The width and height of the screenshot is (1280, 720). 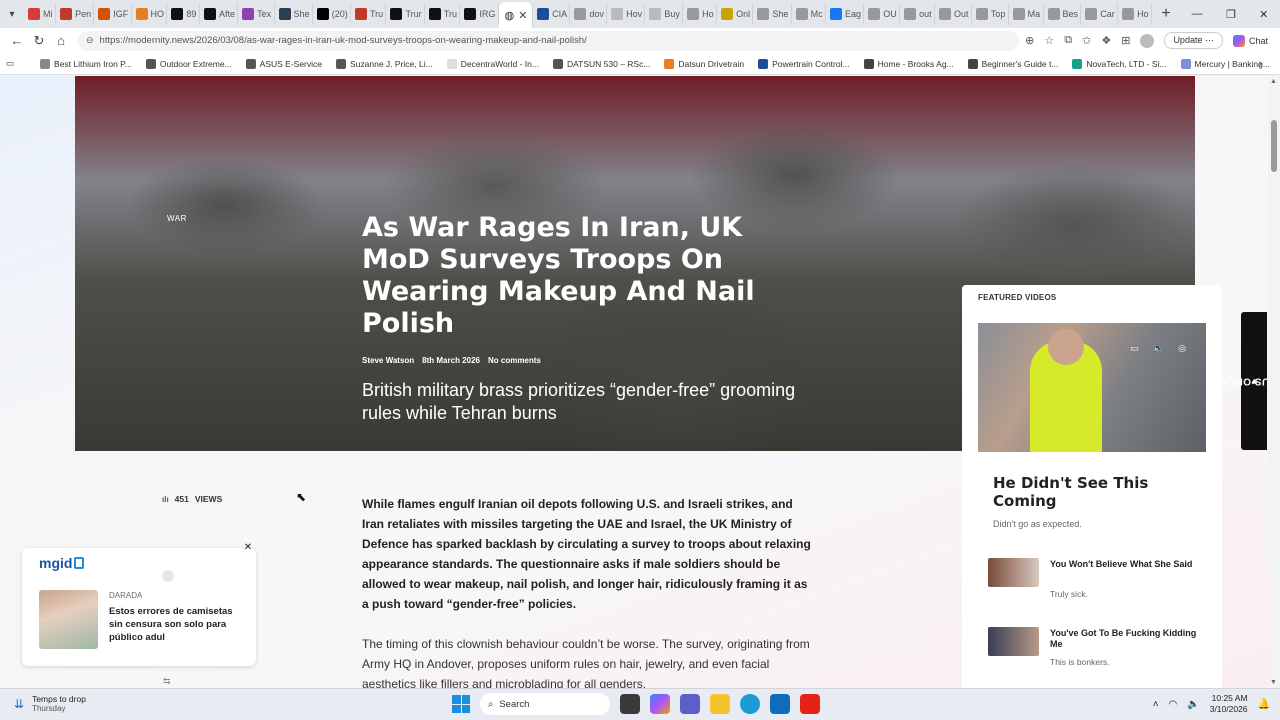 I want to click on browser-tab: OU, so click(x=882, y=14).